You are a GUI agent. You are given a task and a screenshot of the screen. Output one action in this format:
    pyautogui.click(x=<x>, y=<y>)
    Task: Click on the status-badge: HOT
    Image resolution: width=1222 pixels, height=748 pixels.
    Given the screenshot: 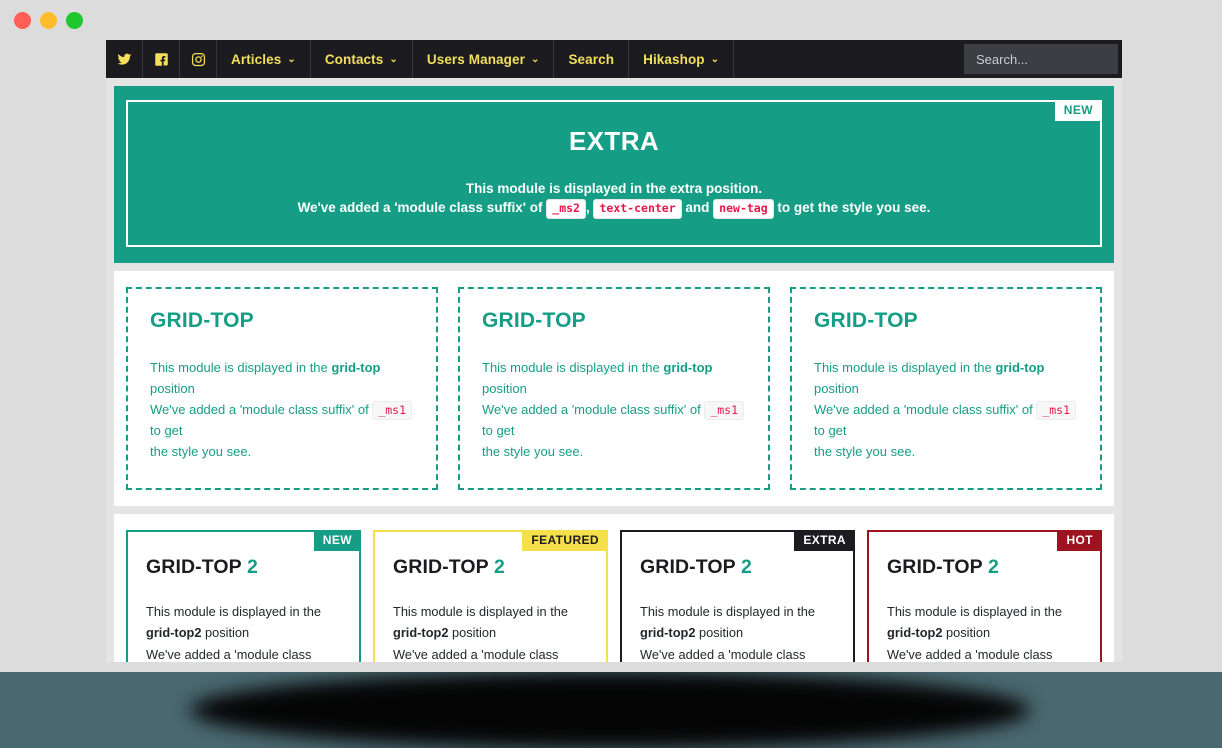 What is the action you would take?
    pyautogui.click(x=1079, y=541)
    